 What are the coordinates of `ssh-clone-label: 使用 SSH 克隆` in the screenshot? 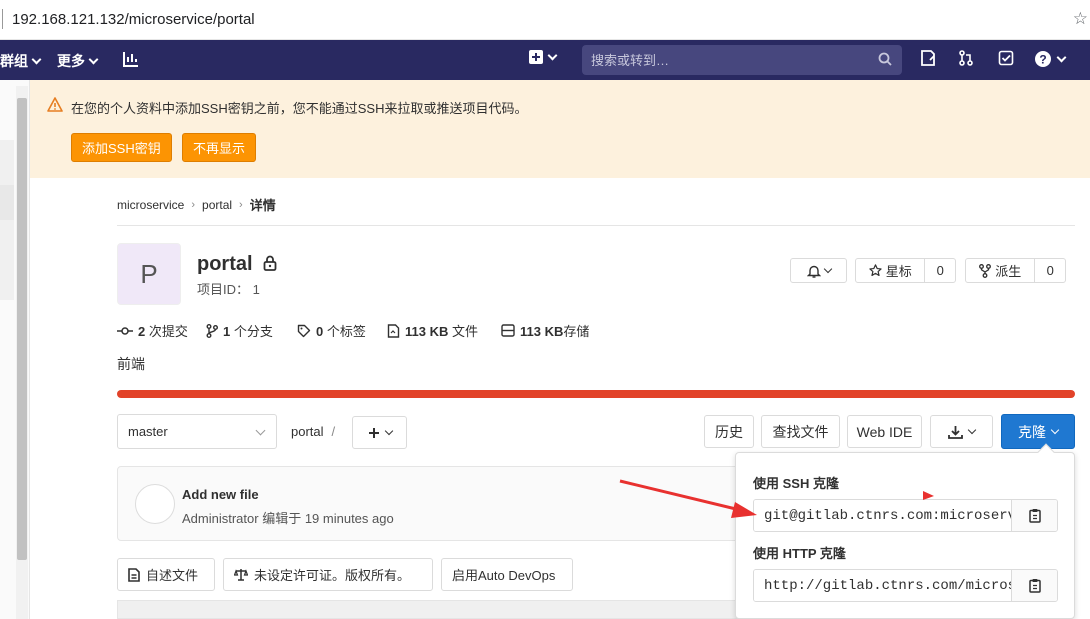 It's located at (796, 483).